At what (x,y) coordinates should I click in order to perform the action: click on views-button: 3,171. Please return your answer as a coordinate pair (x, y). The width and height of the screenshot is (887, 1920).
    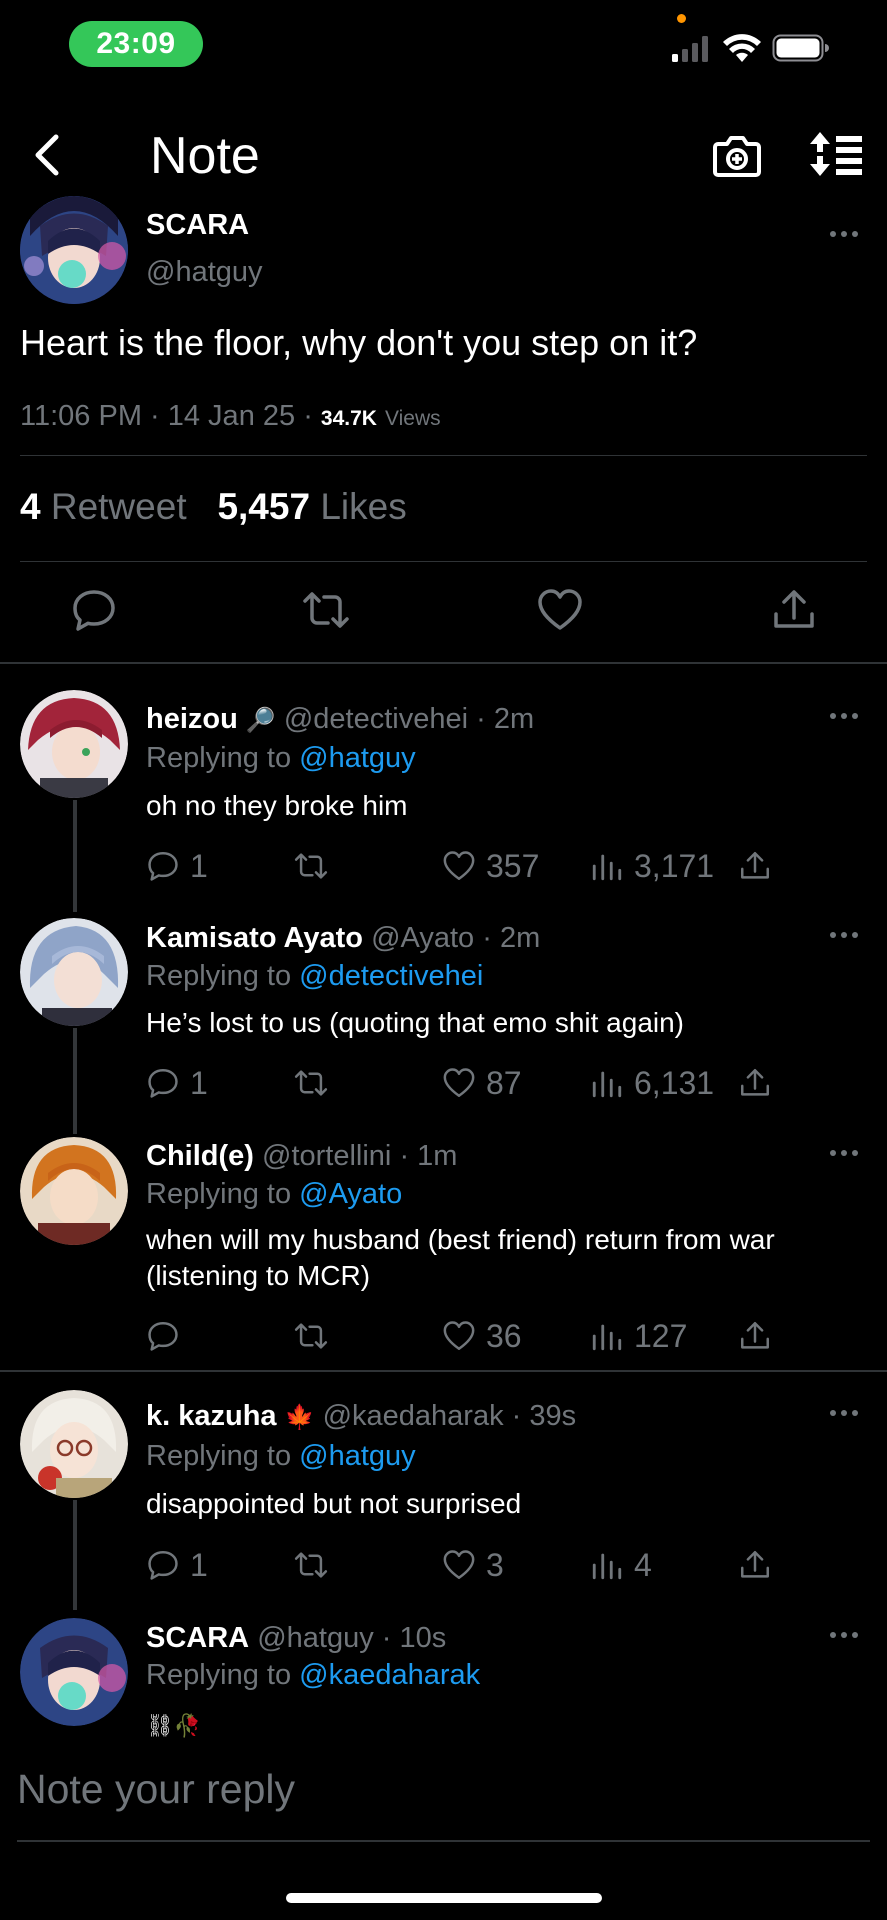
    Looking at the image, I should click on (652, 866).